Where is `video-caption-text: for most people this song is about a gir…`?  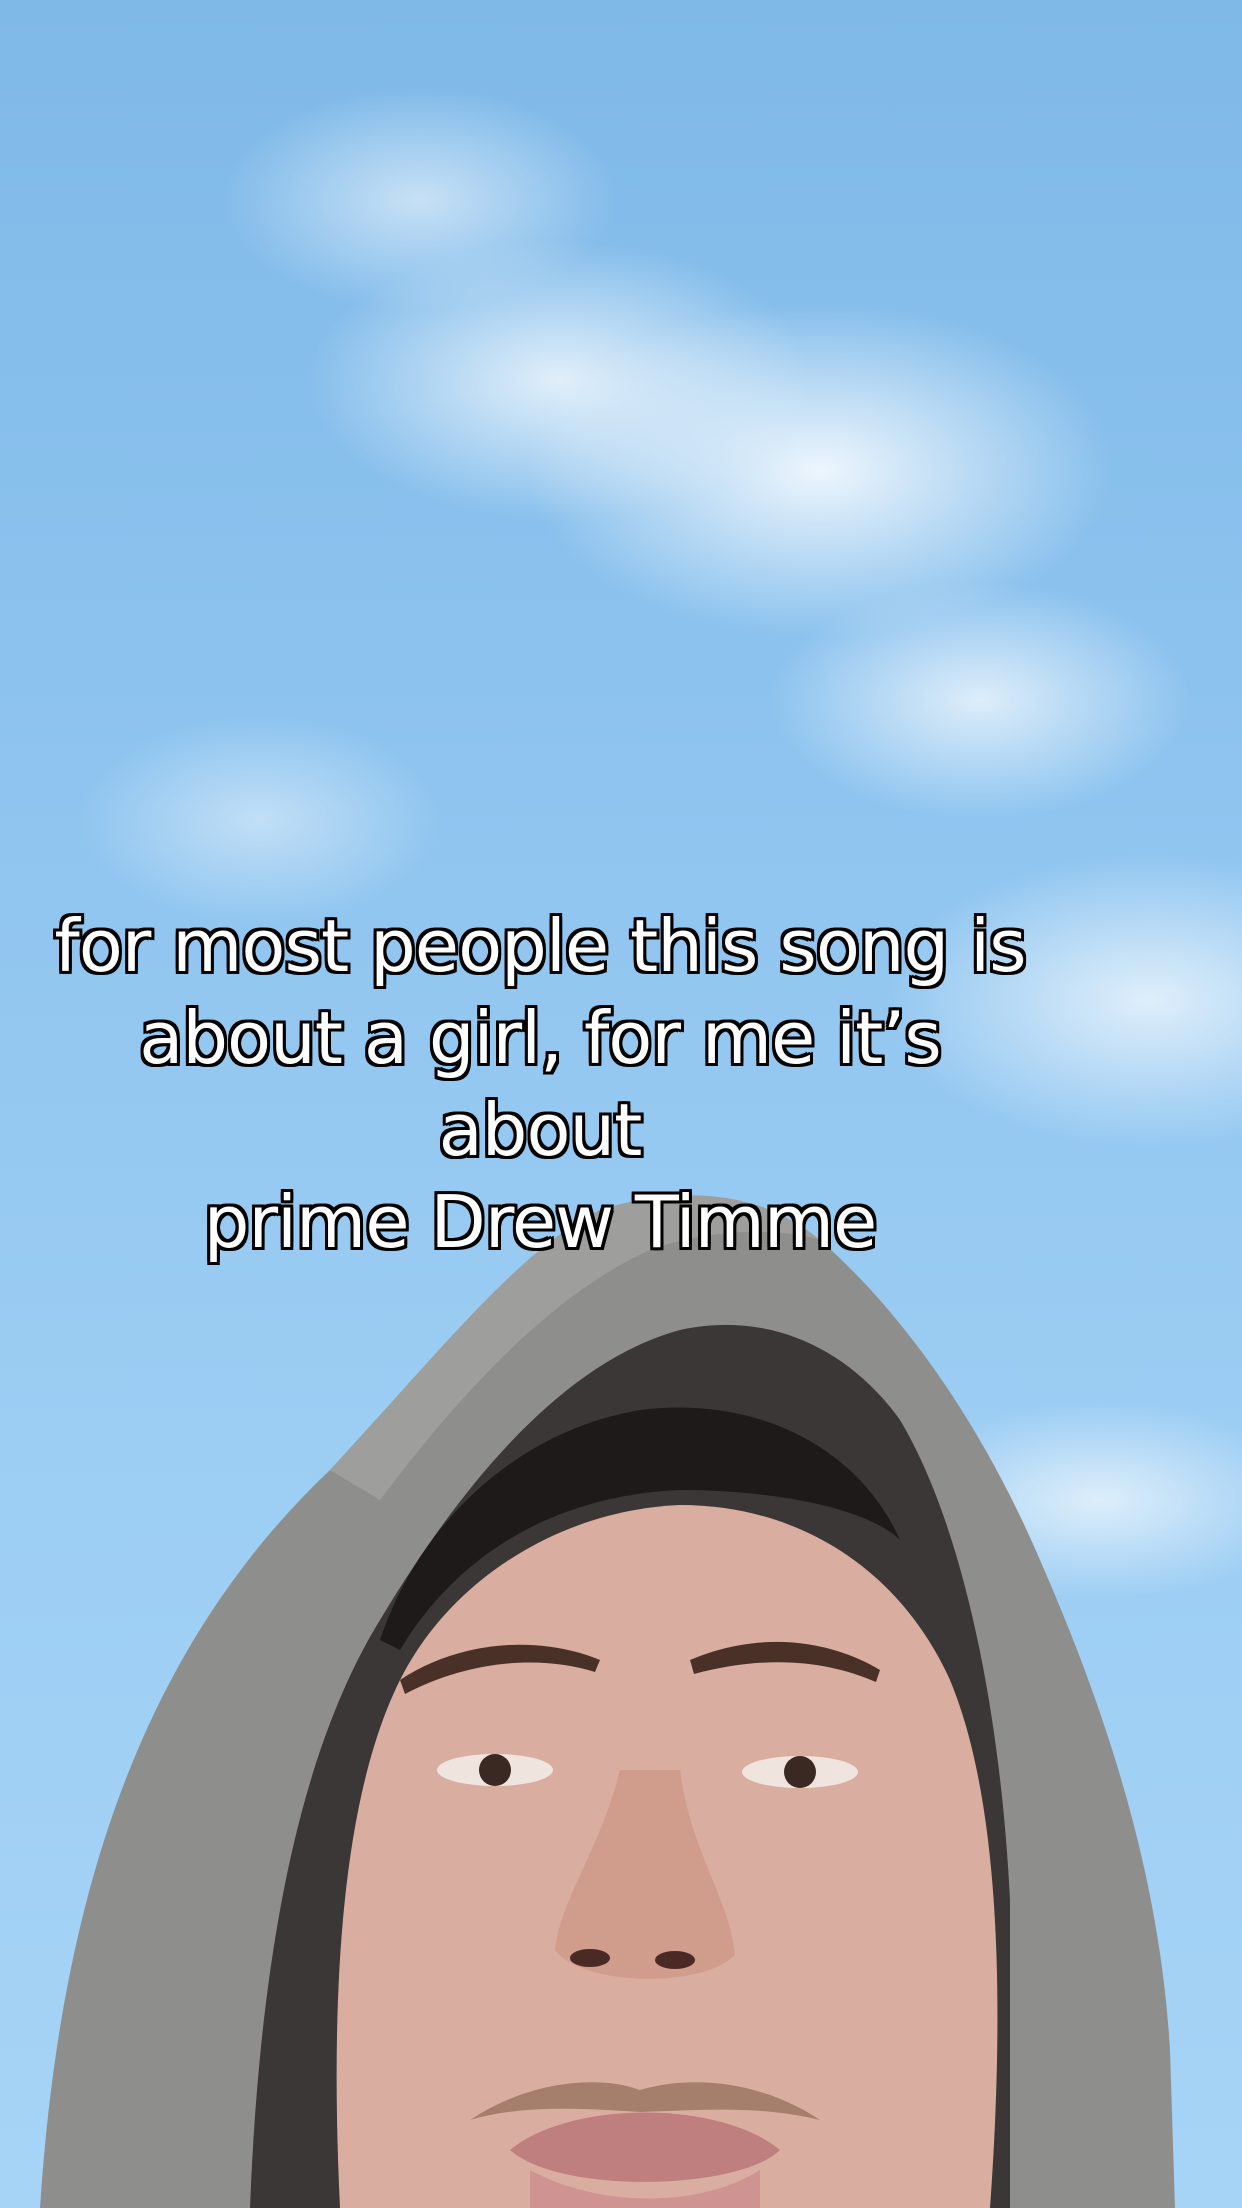 video-caption-text: for most people this song is about a gir… is located at coordinates (540, 1084).